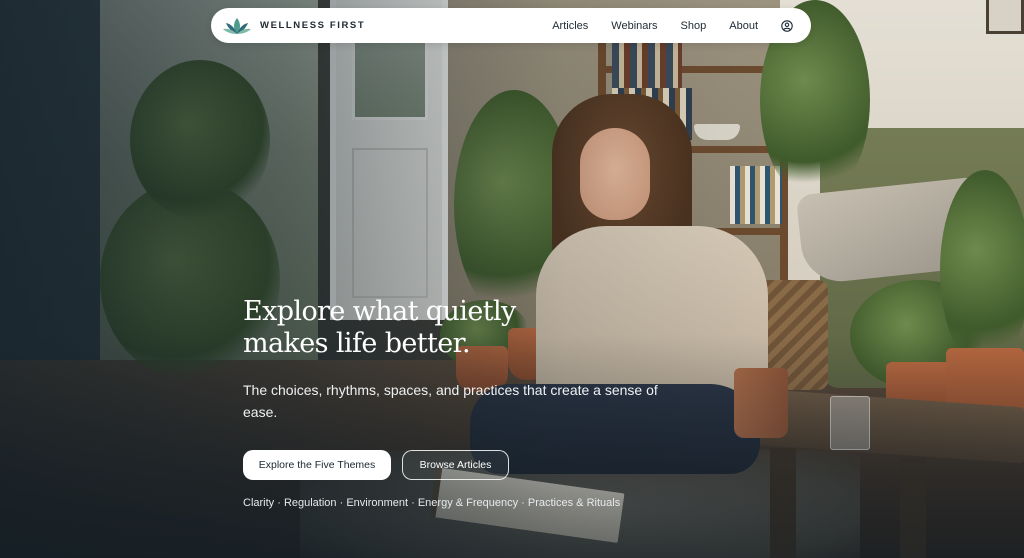 The height and width of the screenshot is (558, 1024). I want to click on explore-themes-button: Explore the Five Themes, so click(317, 465).